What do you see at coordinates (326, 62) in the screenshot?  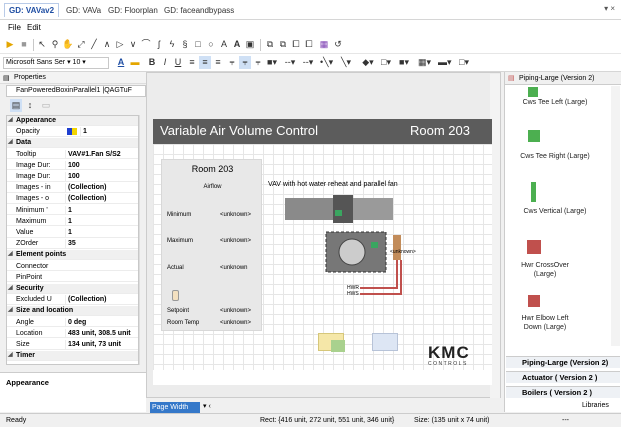 I see `line-start-icon: •╲▾` at bounding box center [326, 62].